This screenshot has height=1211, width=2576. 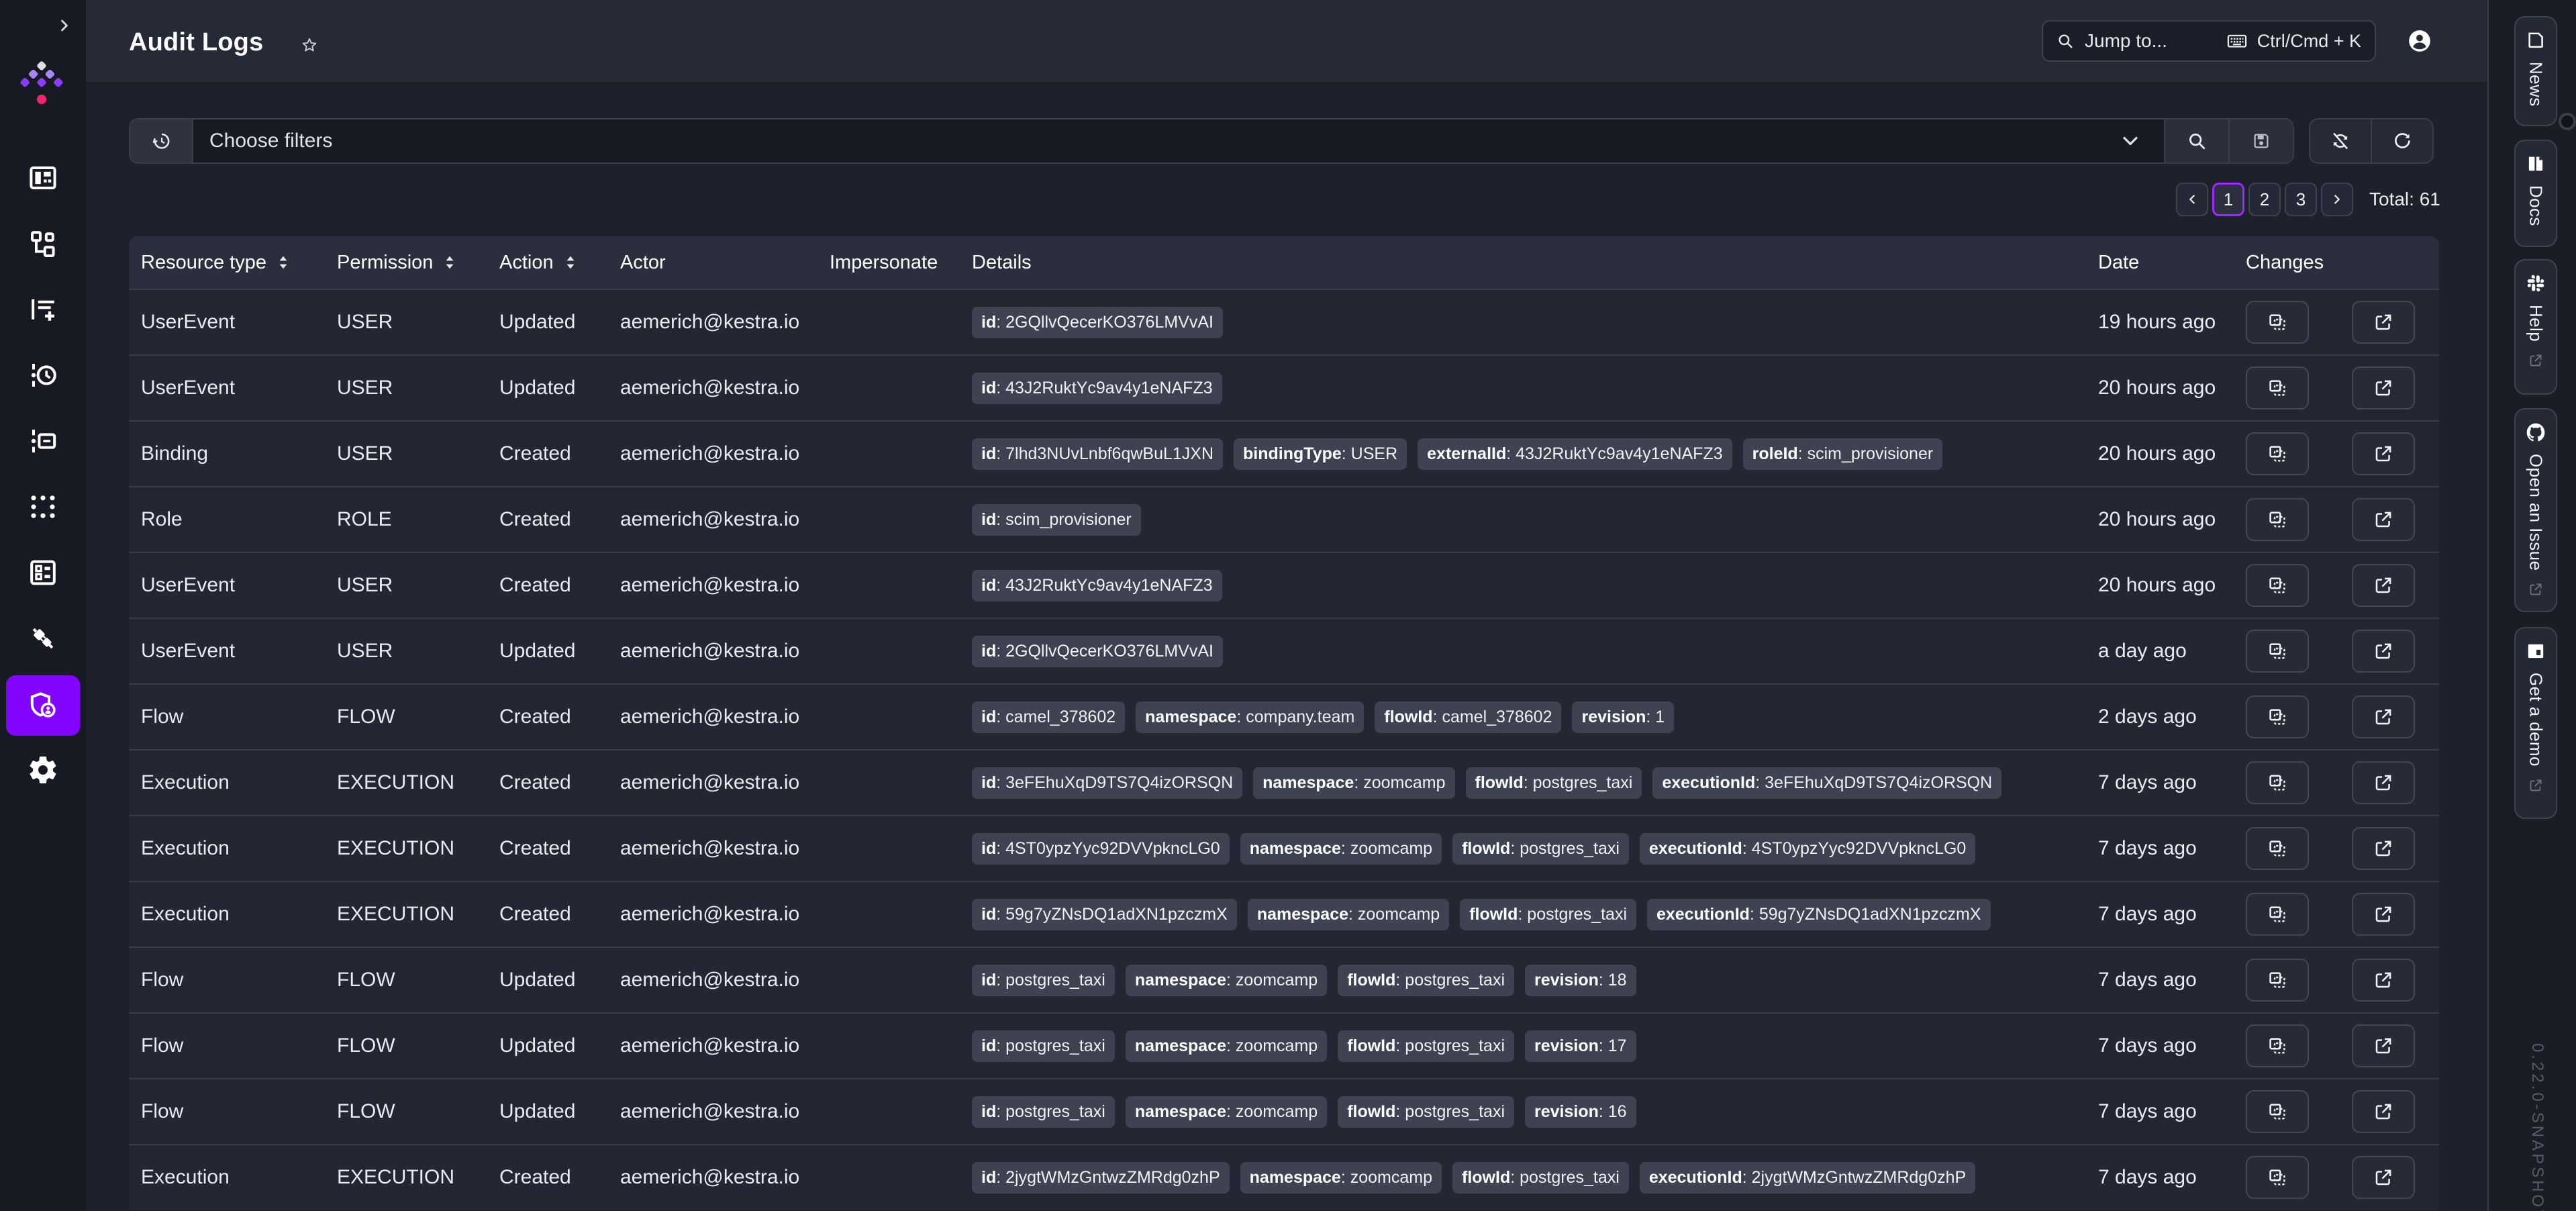 I want to click on sidebar-item-audit-logs, so click(x=43, y=704).